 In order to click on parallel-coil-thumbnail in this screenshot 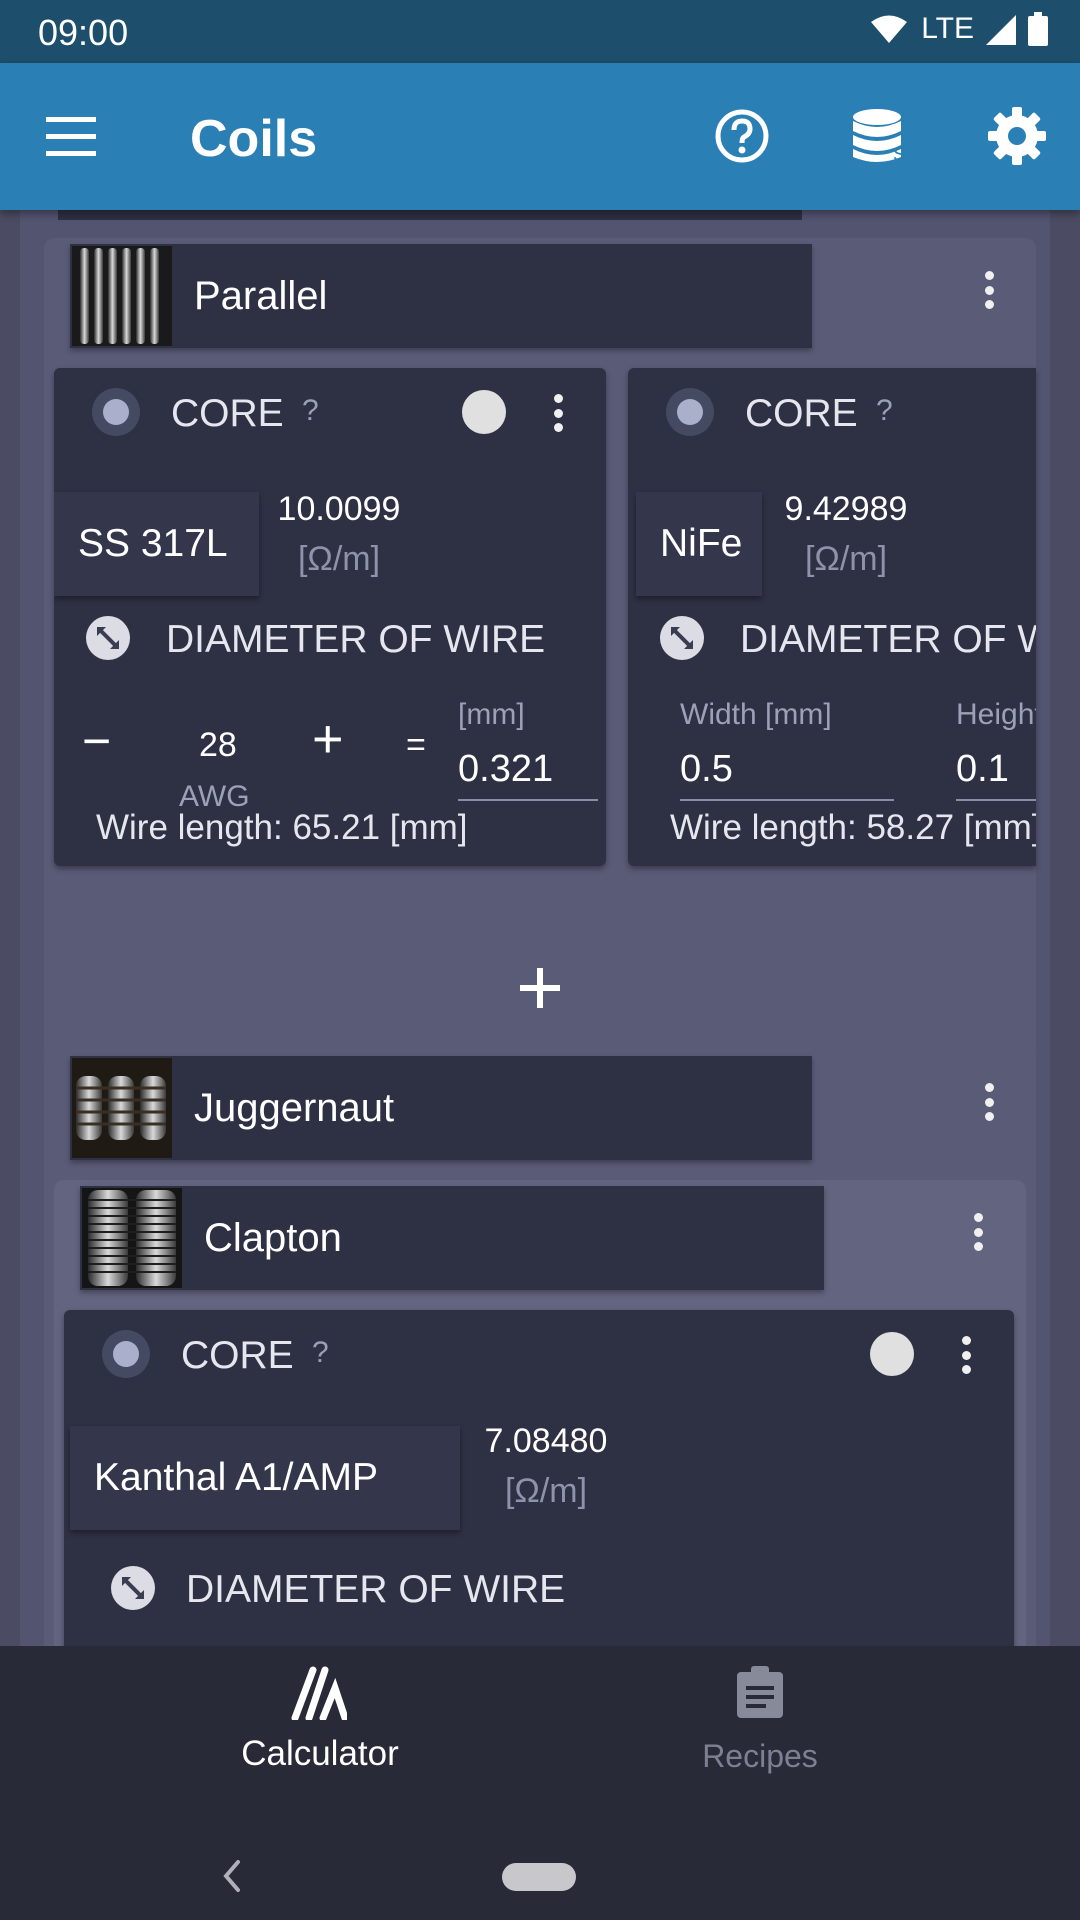, I will do `click(122, 296)`.